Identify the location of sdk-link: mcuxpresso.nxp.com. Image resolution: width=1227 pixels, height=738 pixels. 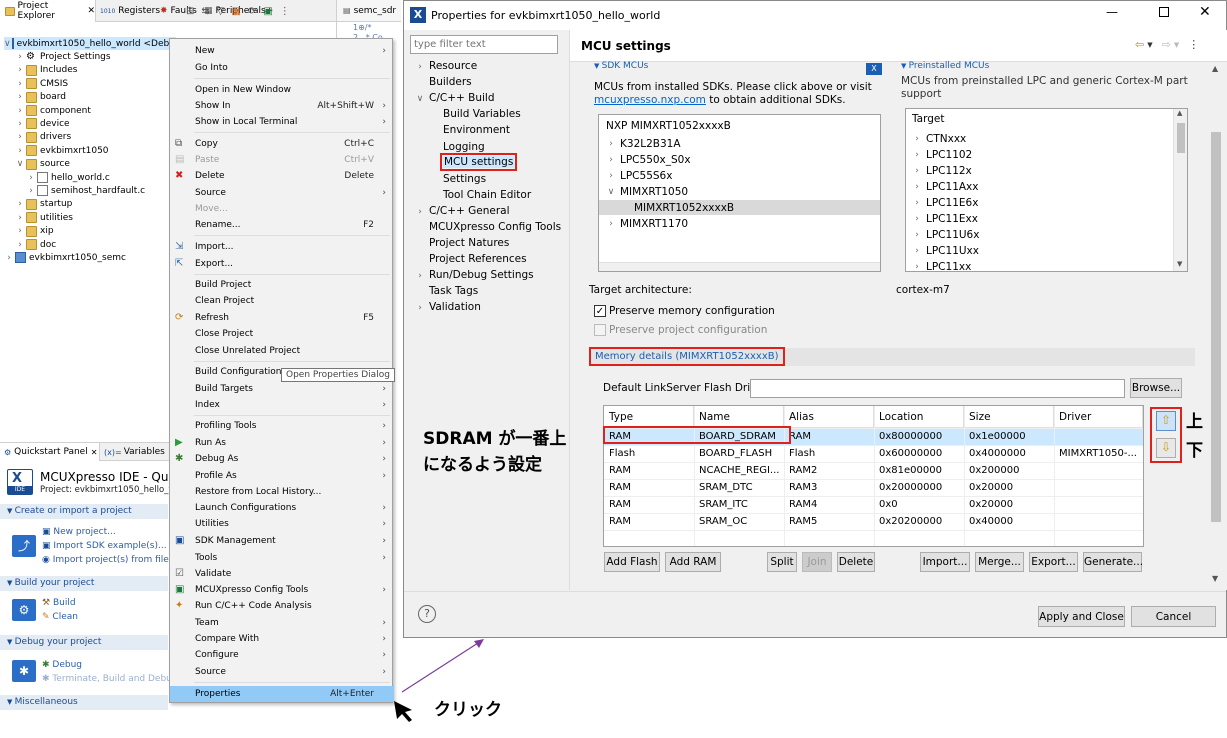
(650, 100).